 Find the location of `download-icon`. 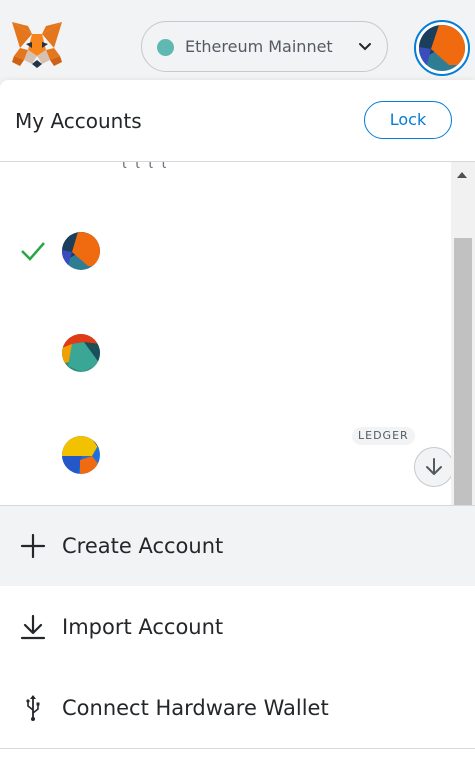

download-icon is located at coordinates (33, 627).